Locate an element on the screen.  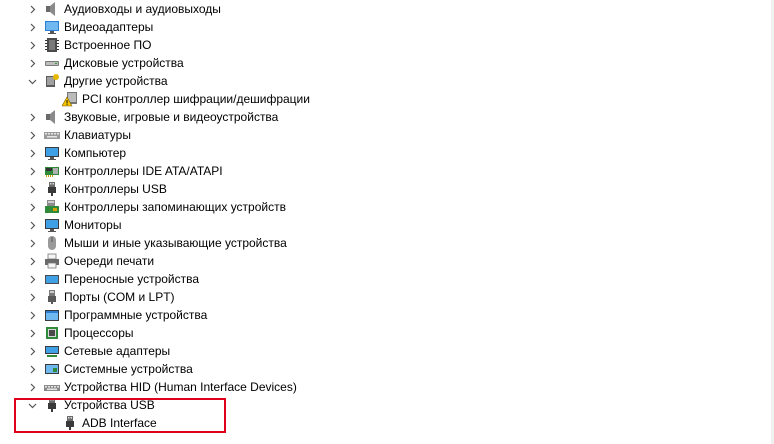
tree-child-item: ADB Interface is located at coordinates (78, 423).